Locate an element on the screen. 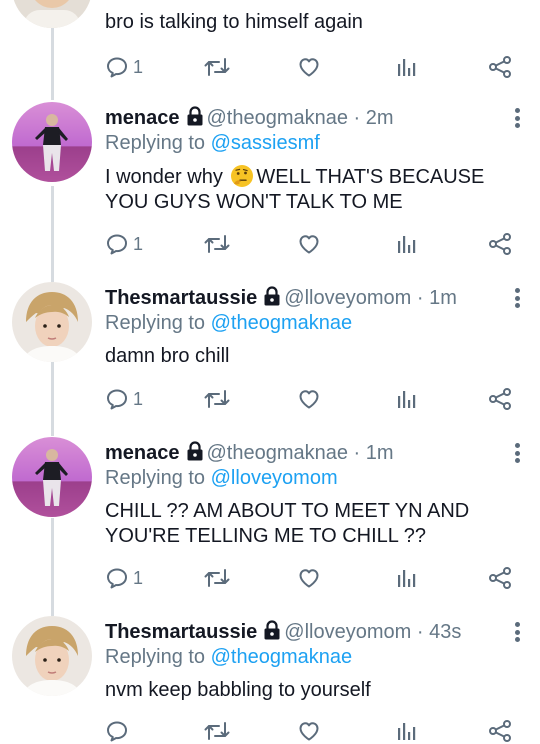  tweet-header: menace @theogmaknae · 2m is located at coordinates (249, 118).